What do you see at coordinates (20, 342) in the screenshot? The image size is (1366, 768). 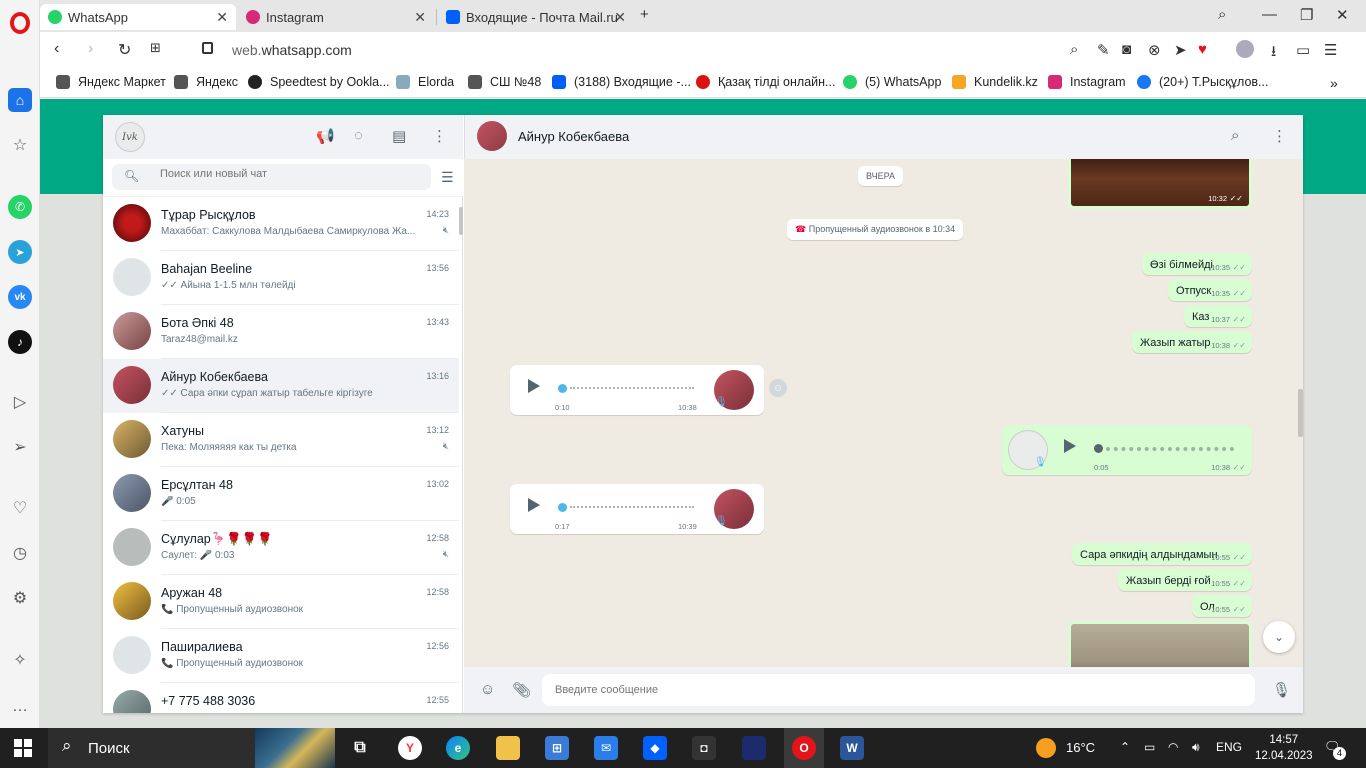 I see `tiktok-sidebar-icon: ♪` at bounding box center [20, 342].